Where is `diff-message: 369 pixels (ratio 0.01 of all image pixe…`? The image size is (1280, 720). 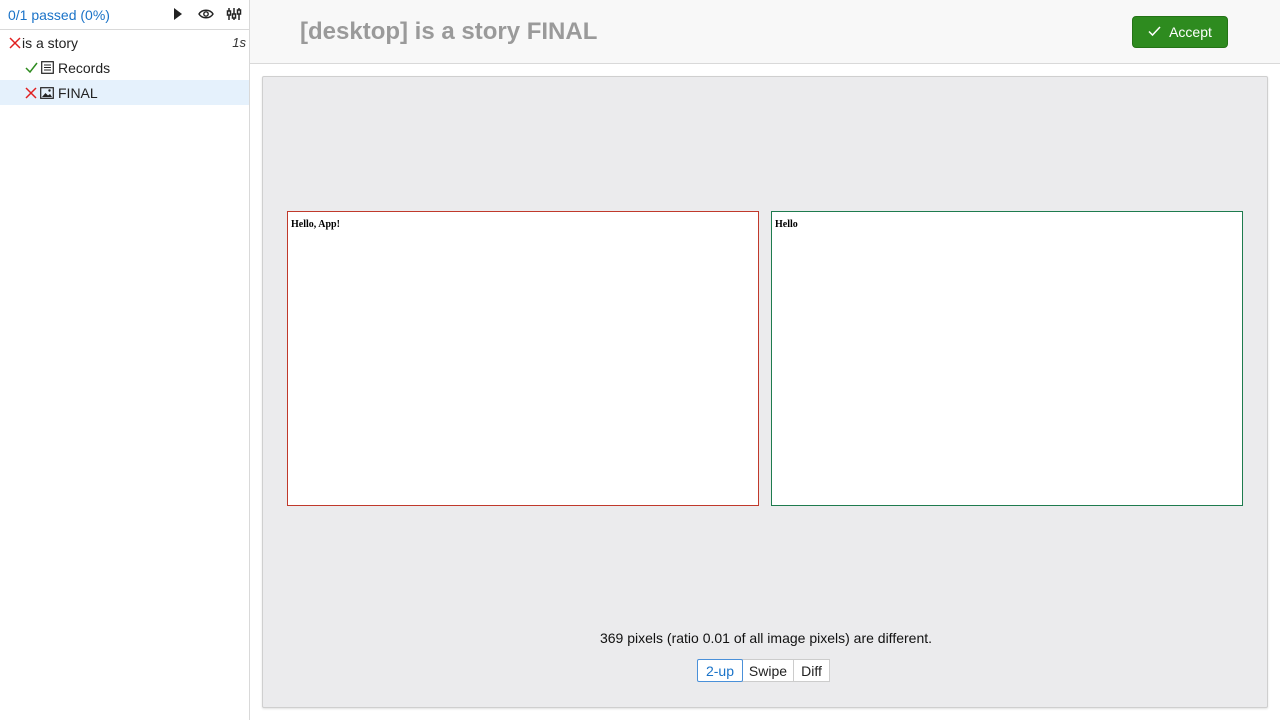 diff-message: 369 pixels (ratio 0.01 of all image pixe… is located at coordinates (766, 638).